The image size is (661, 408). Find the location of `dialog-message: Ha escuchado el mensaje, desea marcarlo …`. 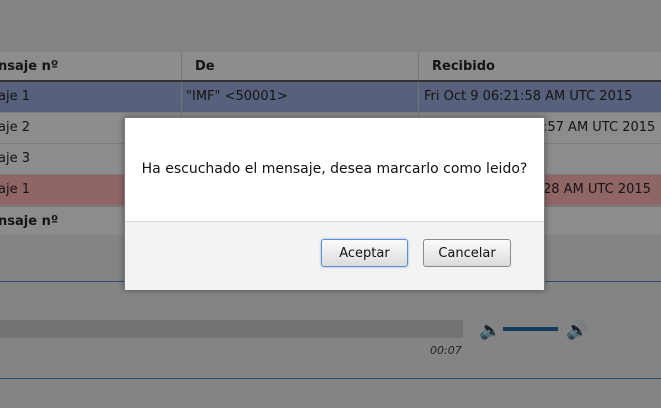

dialog-message: Ha escuchado el mensaje, desea marcarlo … is located at coordinates (334, 169).